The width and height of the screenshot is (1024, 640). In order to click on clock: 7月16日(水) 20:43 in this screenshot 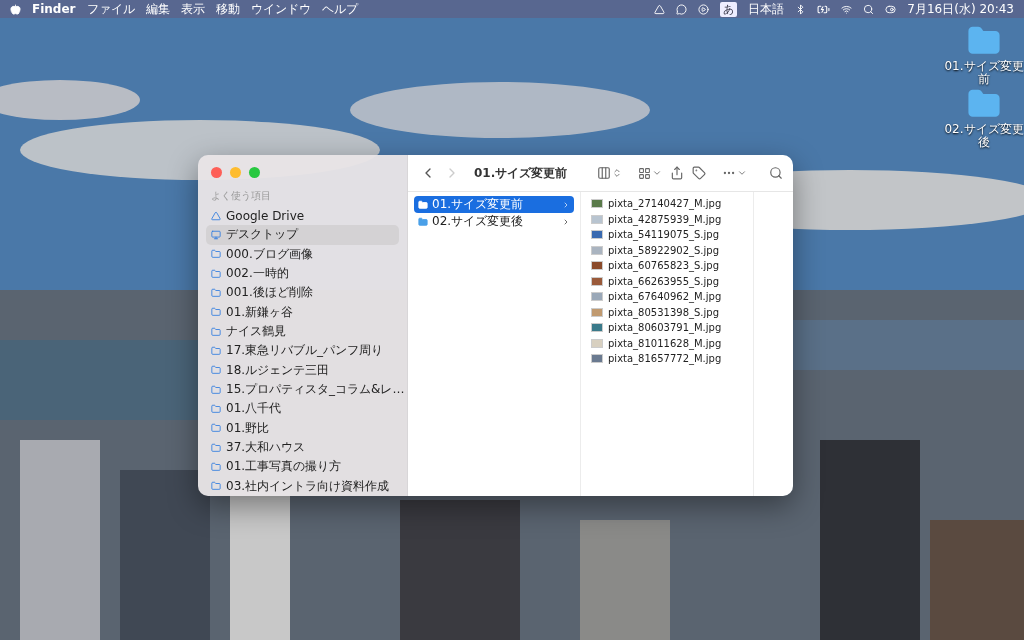, I will do `click(960, 9)`.